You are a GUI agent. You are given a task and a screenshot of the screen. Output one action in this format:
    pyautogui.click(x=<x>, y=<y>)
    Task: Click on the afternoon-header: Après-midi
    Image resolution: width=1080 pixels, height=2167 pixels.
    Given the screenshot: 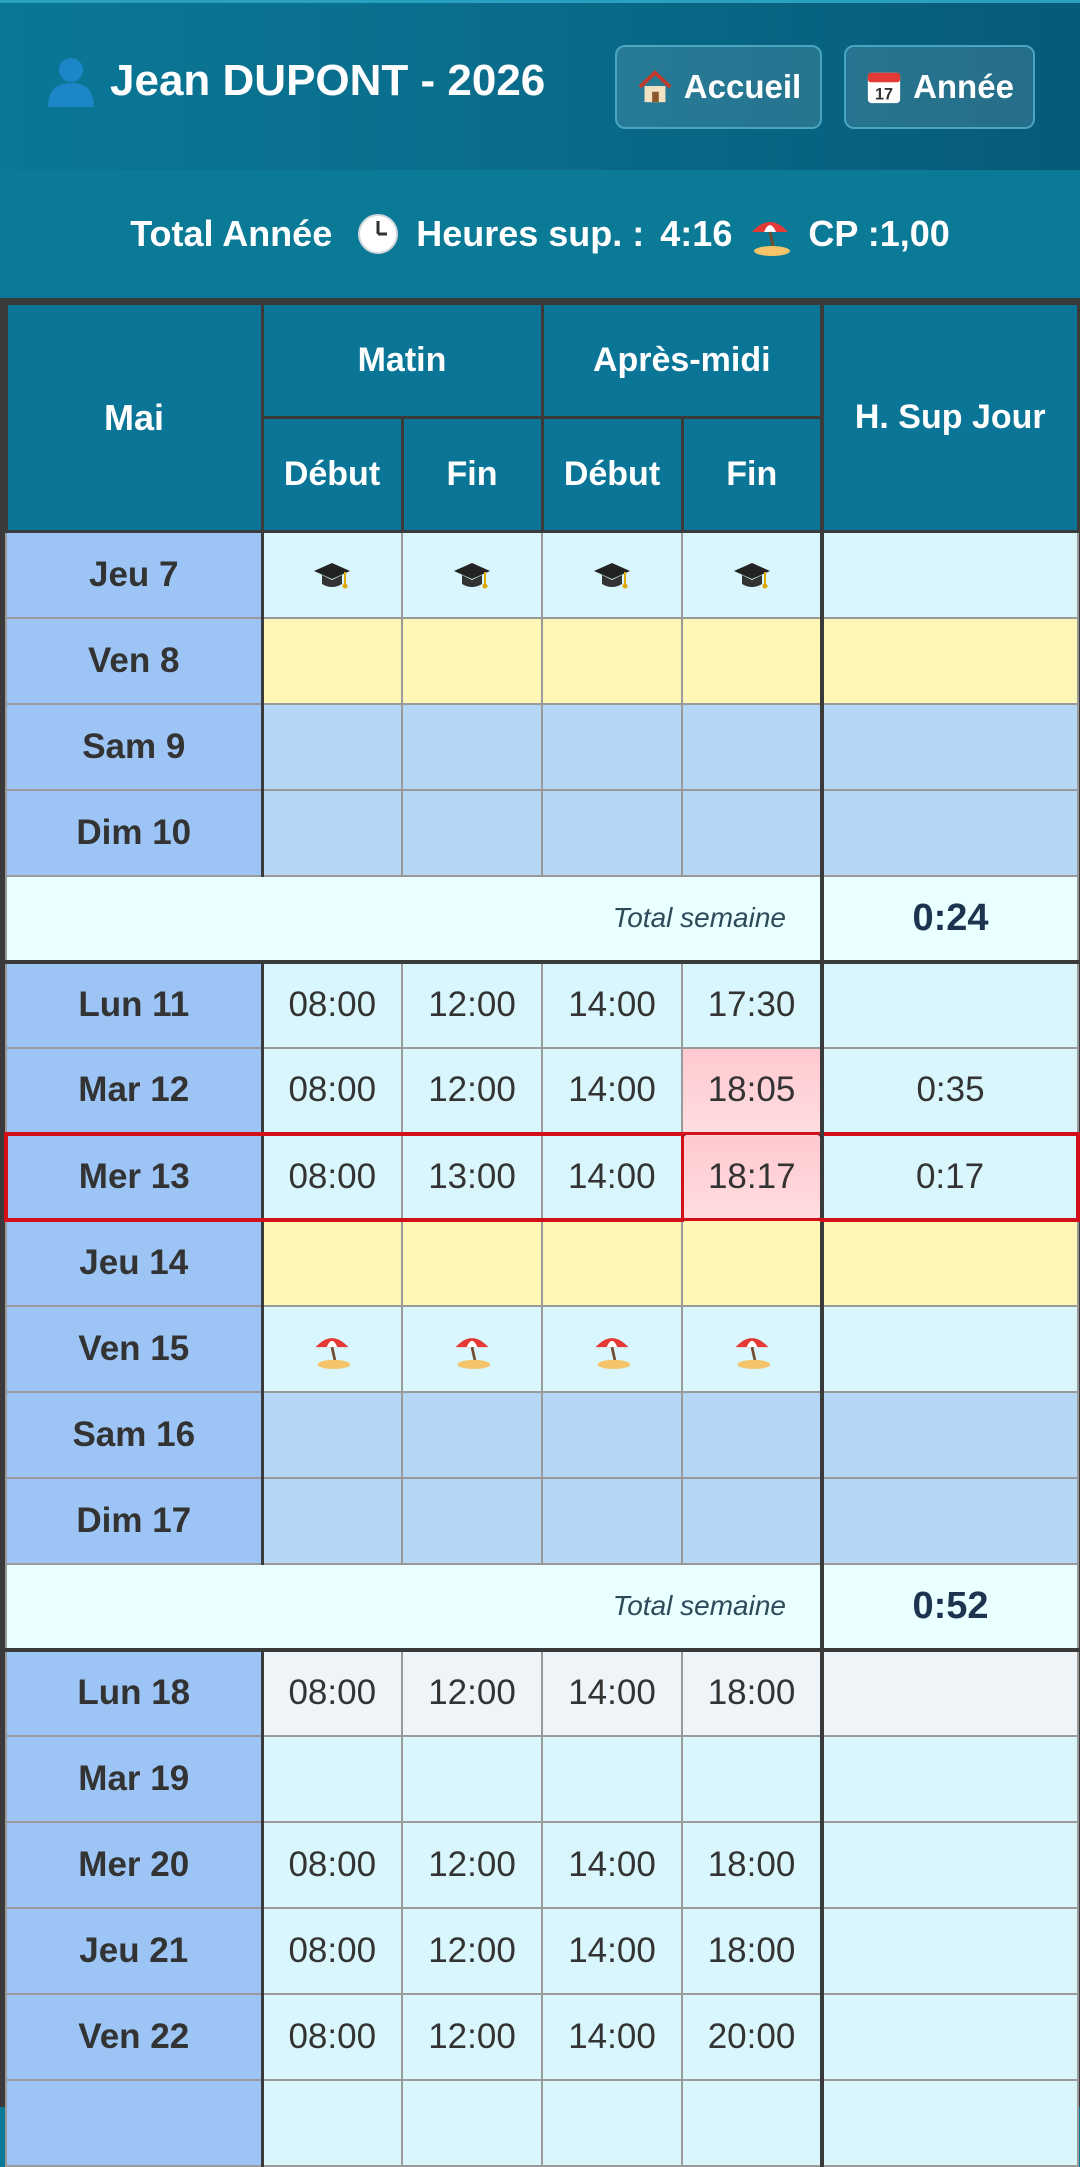 What is the action you would take?
    pyautogui.click(x=682, y=360)
    